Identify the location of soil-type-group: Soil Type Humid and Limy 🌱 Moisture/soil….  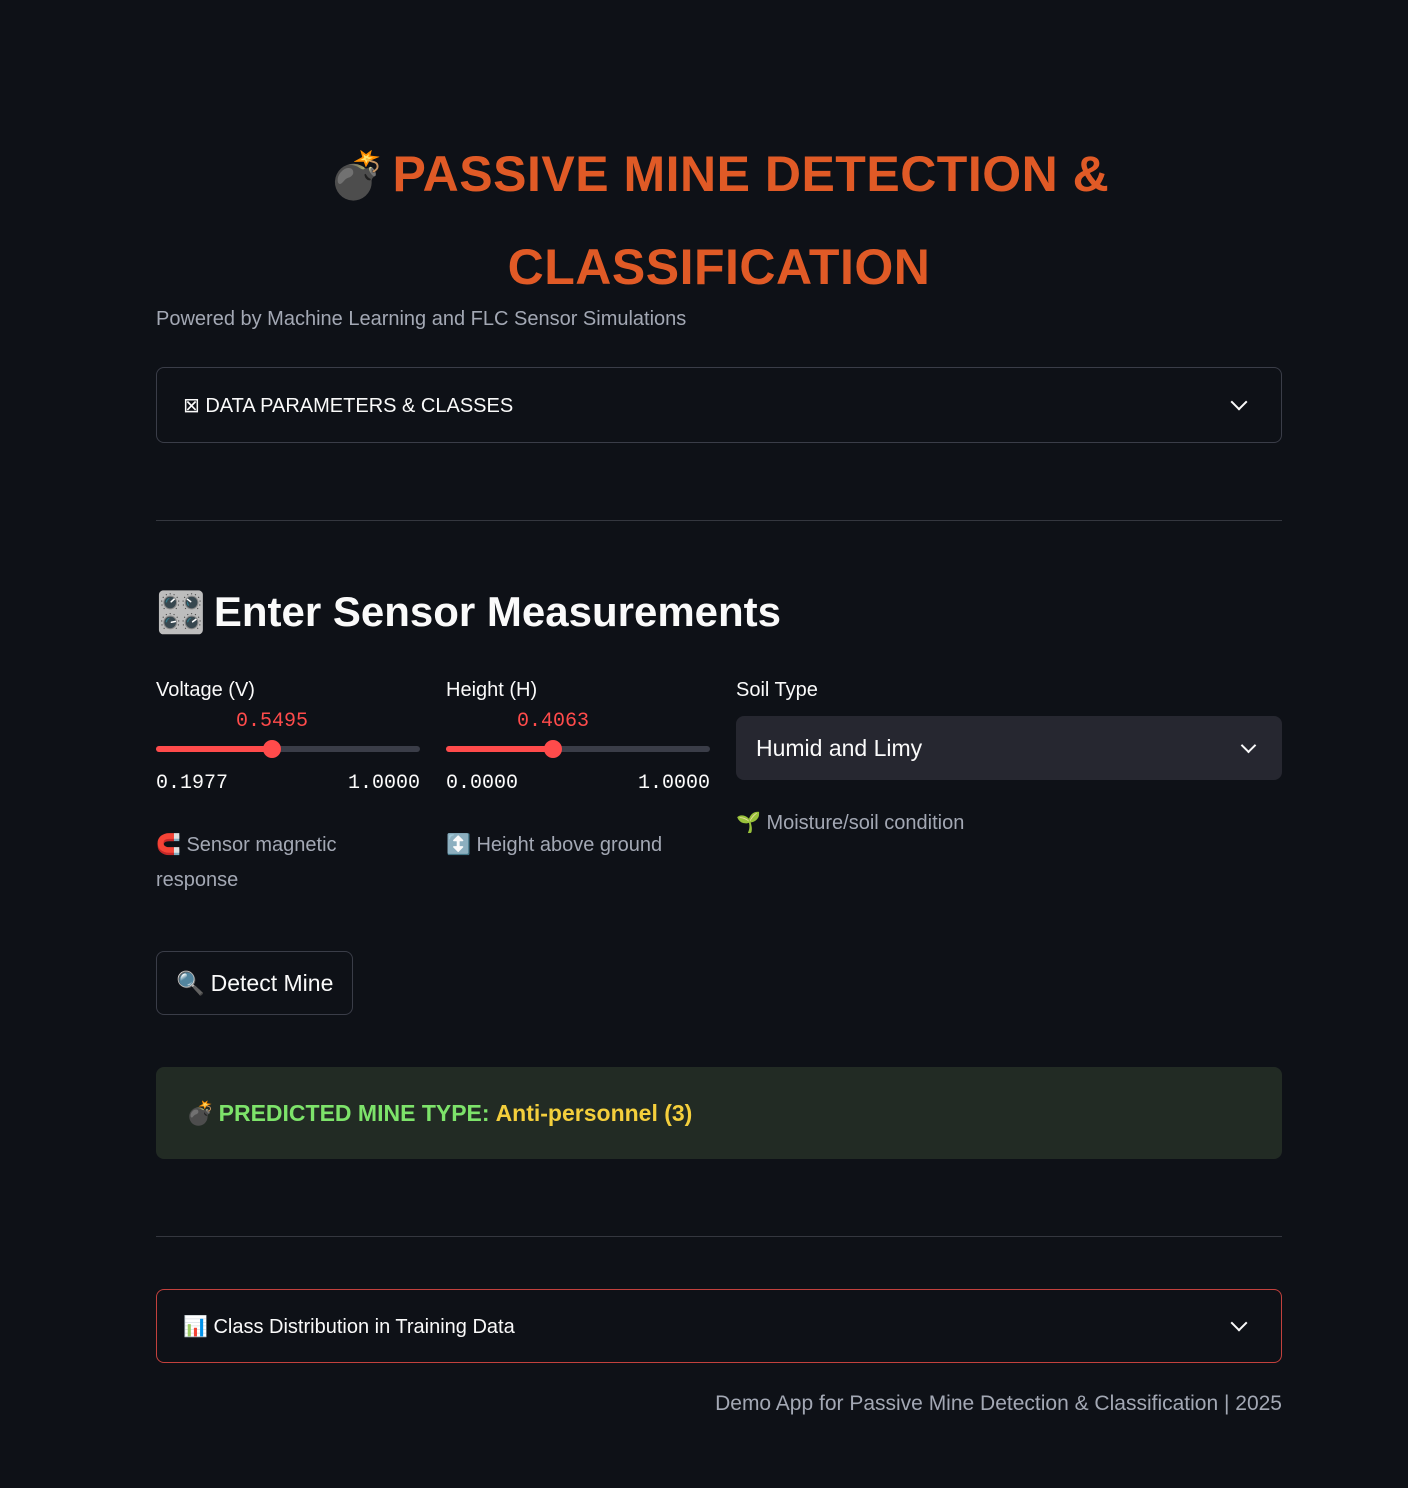
(1009, 755).